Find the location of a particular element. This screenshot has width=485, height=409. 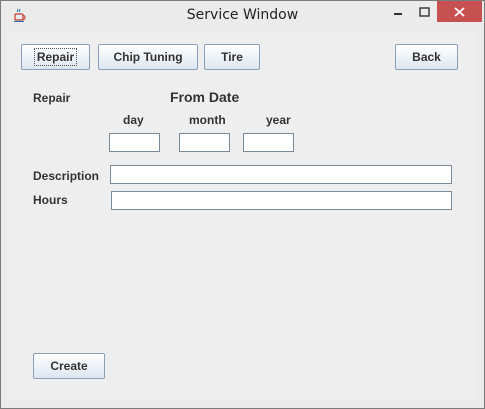

title-bar: Service Window is located at coordinates (242, 16).